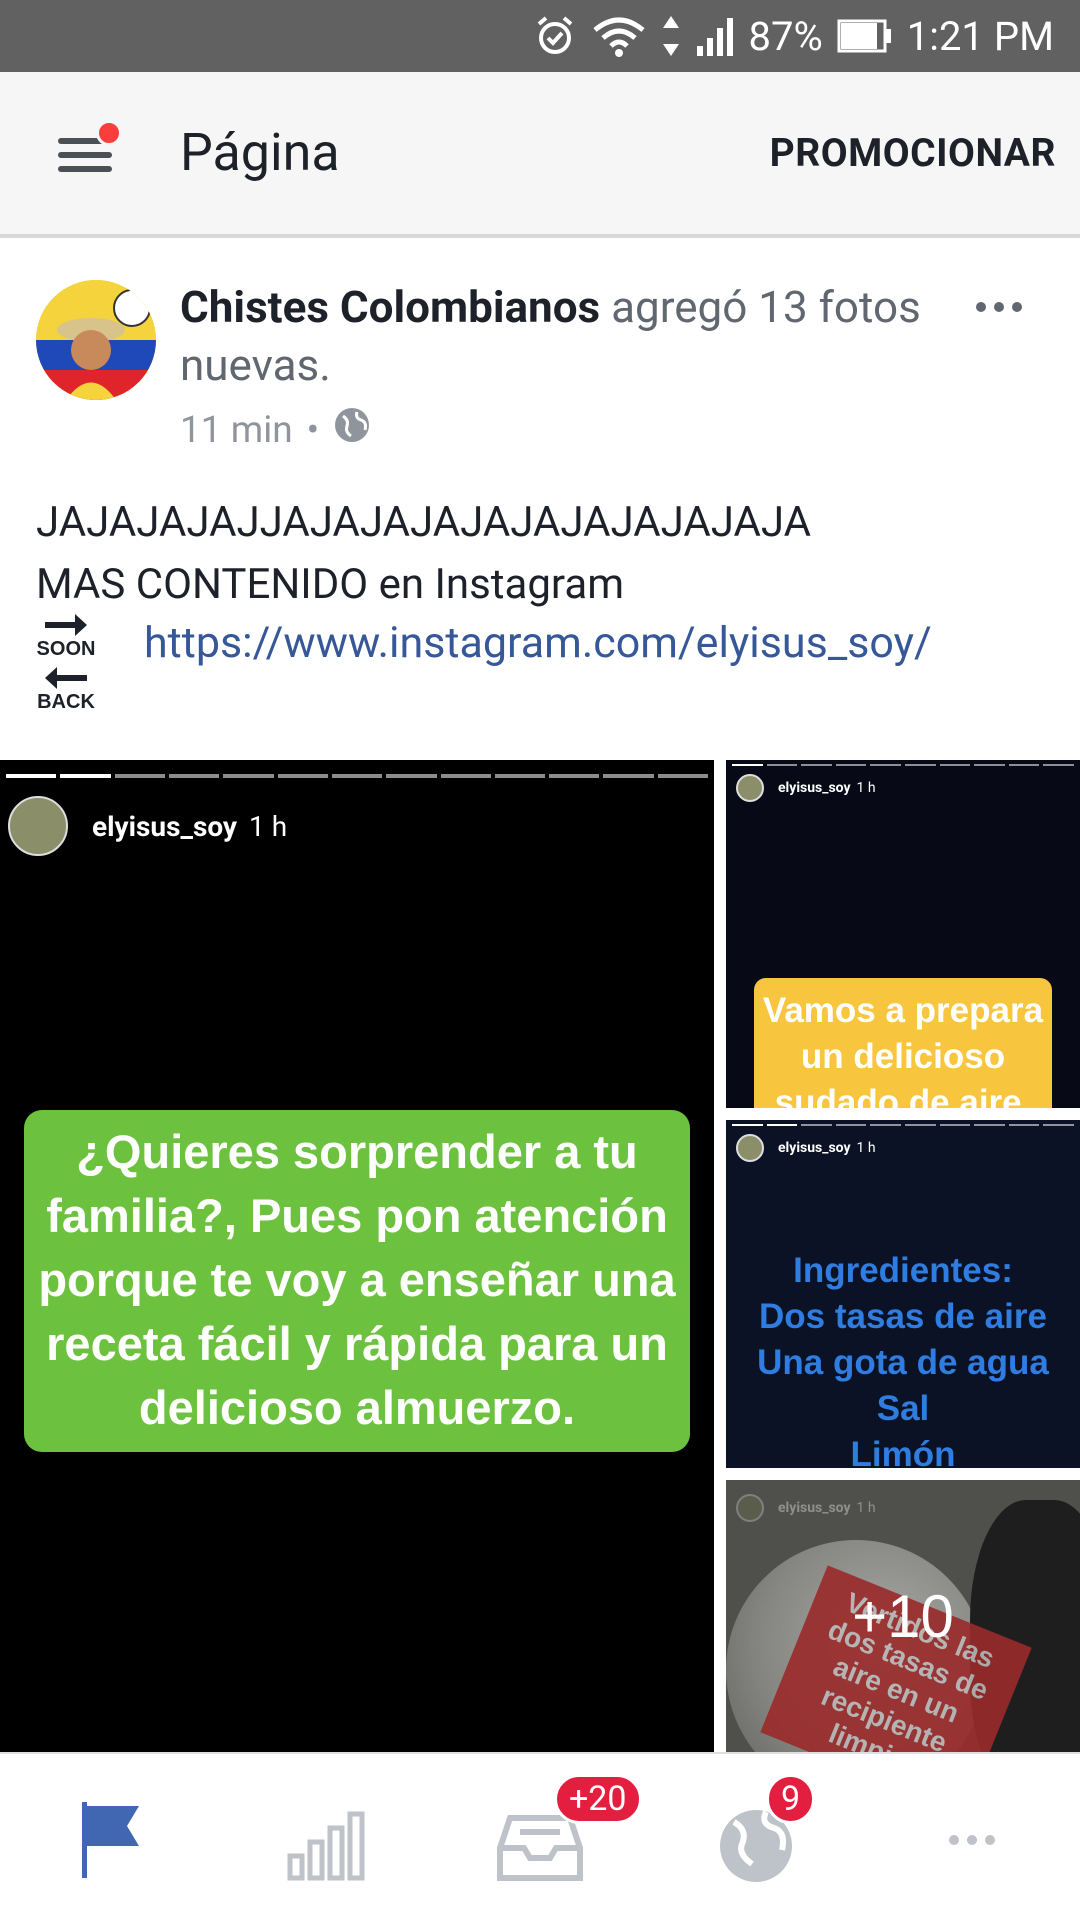 Image resolution: width=1080 pixels, height=1920 pixels. Describe the element at coordinates (260, 152) in the screenshot. I see `page-title: Página` at that location.